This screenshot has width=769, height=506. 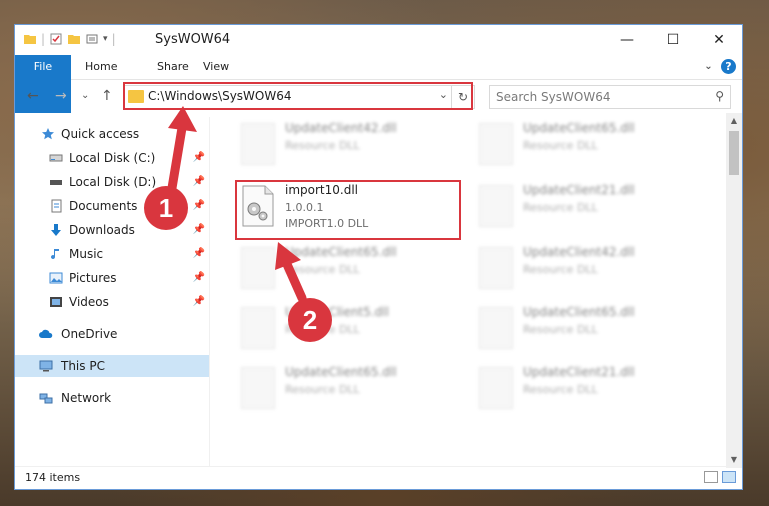 I want to click on ribbon-tabs: File Home Share View ⌄ ?, so click(x=378, y=84).